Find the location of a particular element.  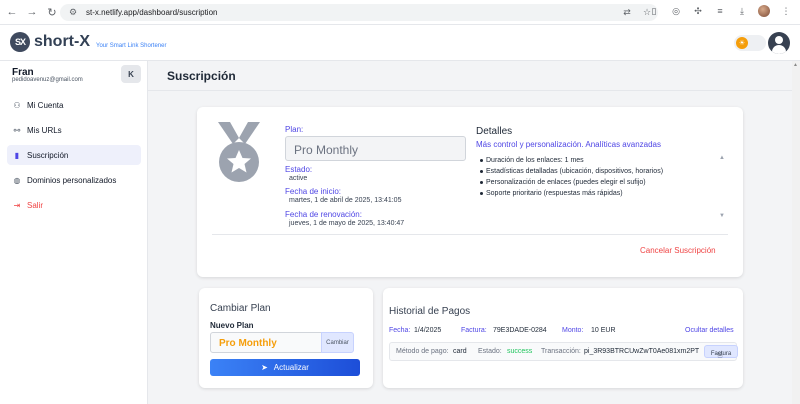

start-date-label: Fecha de inicio: is located at coordinates (313, 191).